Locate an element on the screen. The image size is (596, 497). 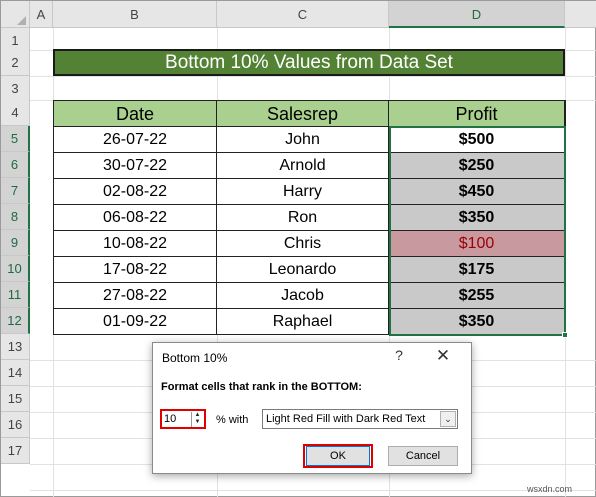
salesrep-cell: Chris is located at coordinates (303, 244).